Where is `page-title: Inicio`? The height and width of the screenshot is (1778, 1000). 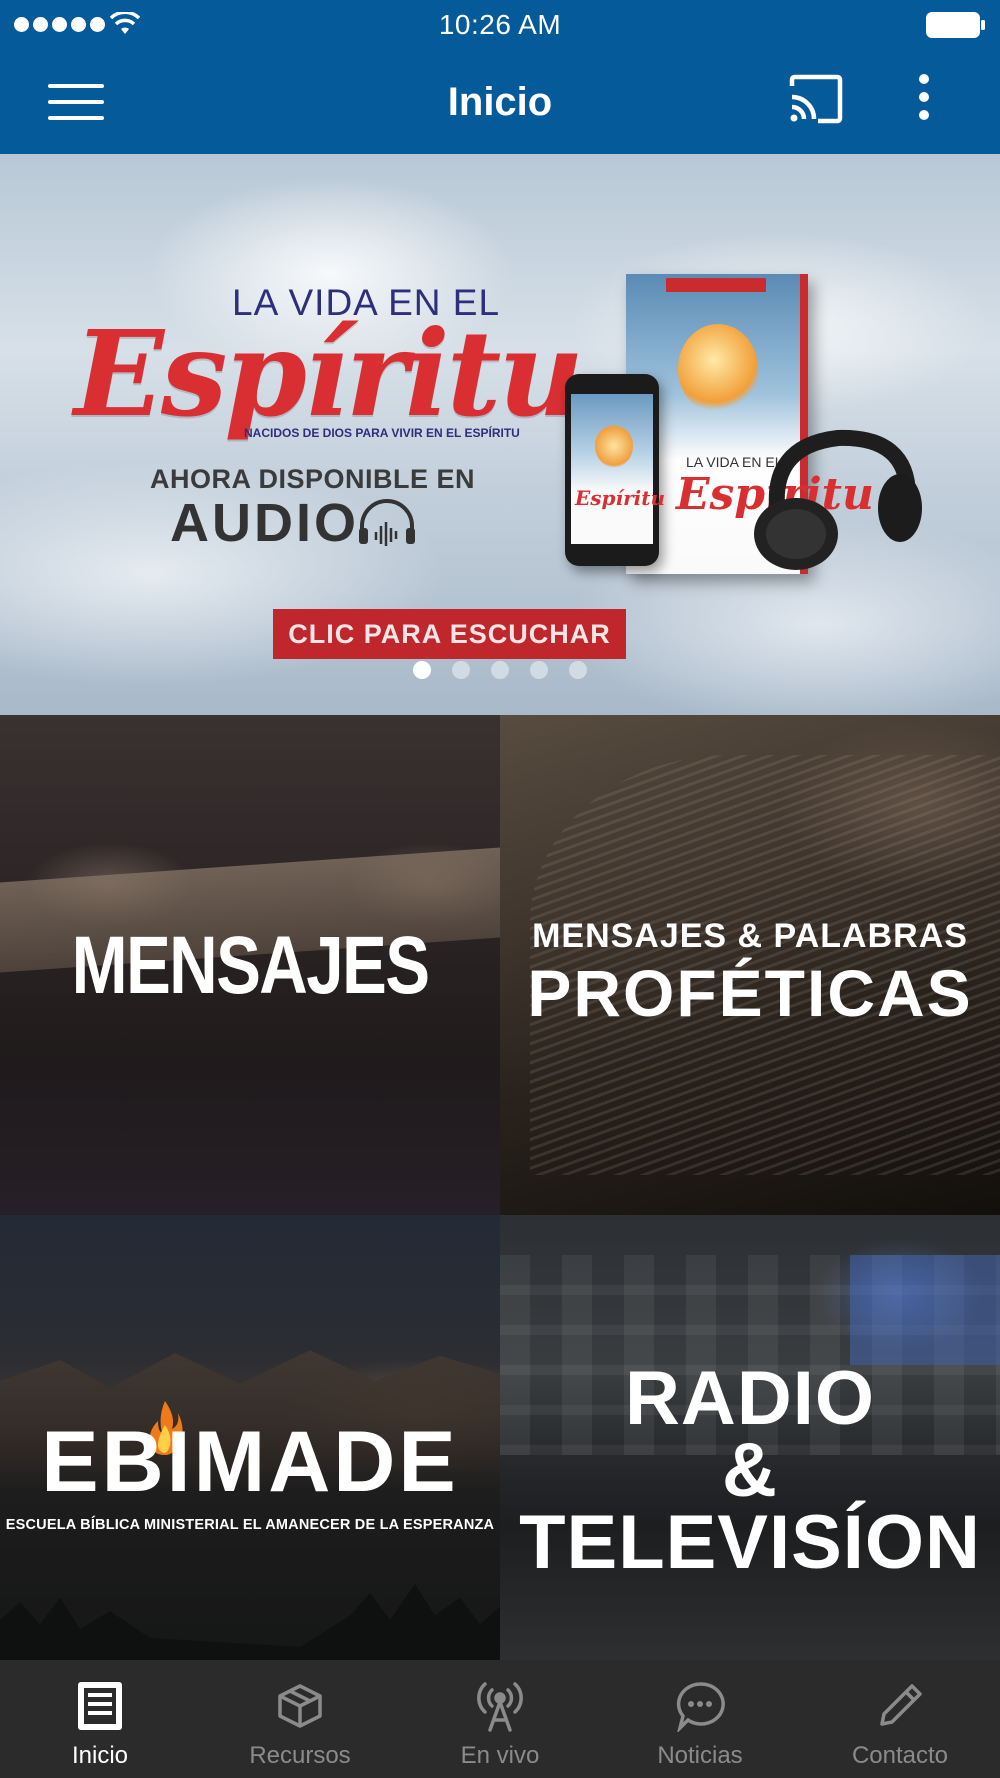 page-title: Inicio is located at coordinates (500, 101).